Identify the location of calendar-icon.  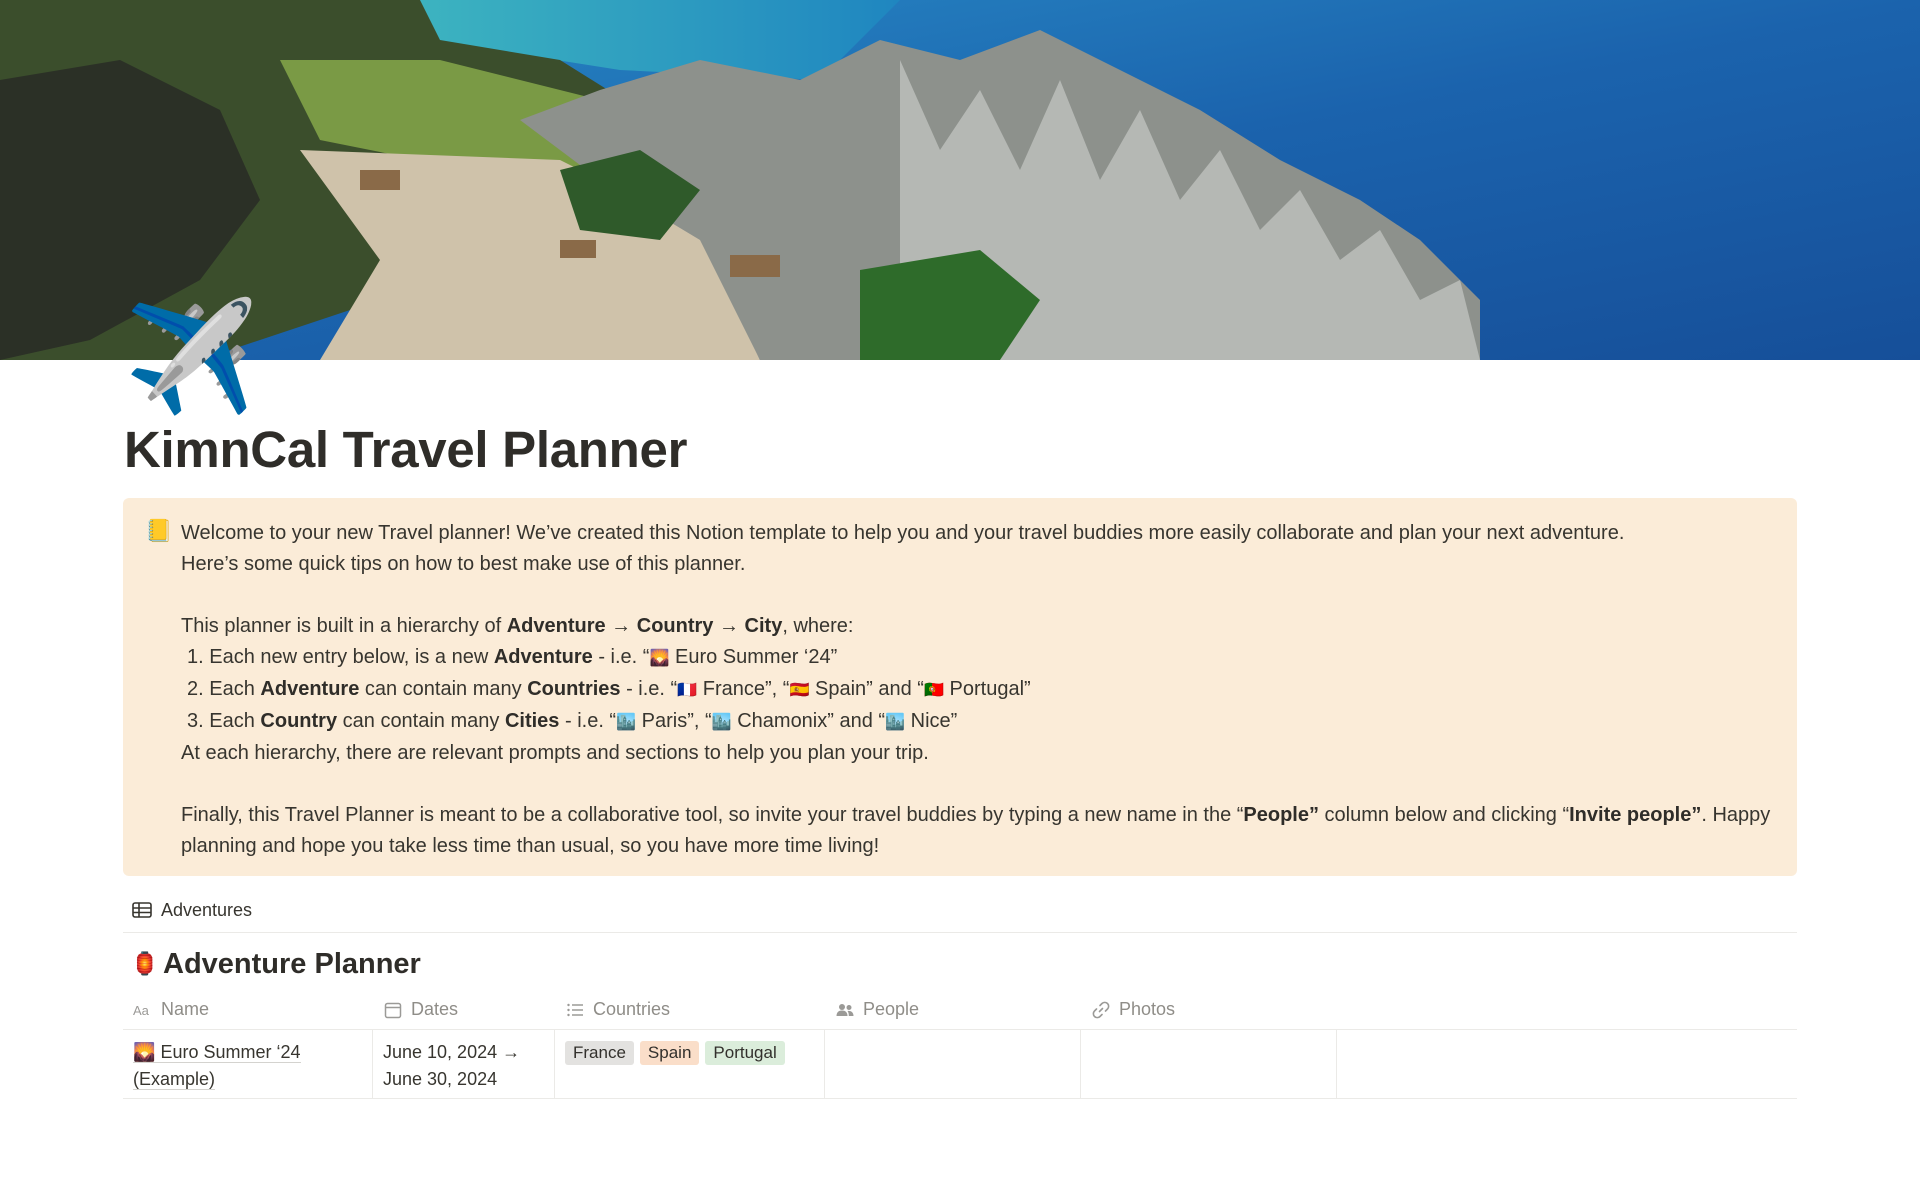
(393, 1010).